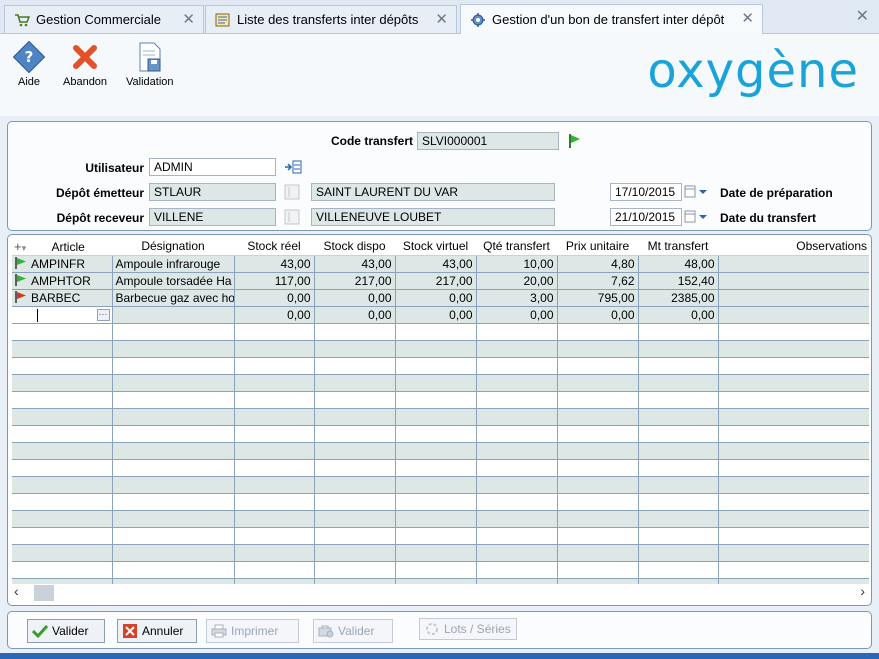  Describe the element at coordinates (436, 264) in the screenshot. I see `cell-stock-virtuel: 43,00` at that location.